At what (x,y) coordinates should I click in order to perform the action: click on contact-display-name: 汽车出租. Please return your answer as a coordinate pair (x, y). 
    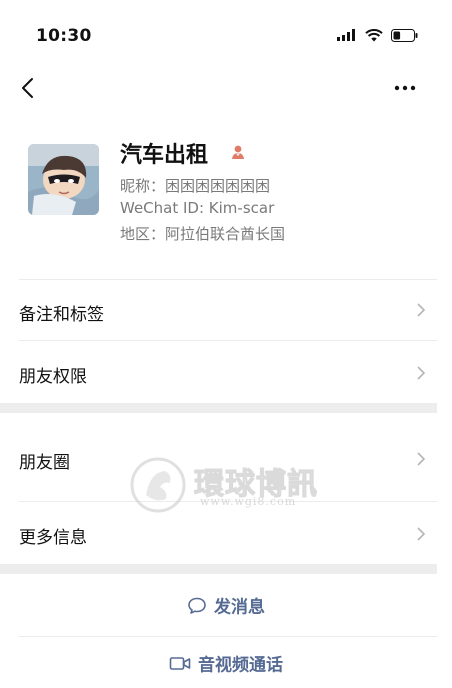
    Looking at the image, I should click on (164, 155).